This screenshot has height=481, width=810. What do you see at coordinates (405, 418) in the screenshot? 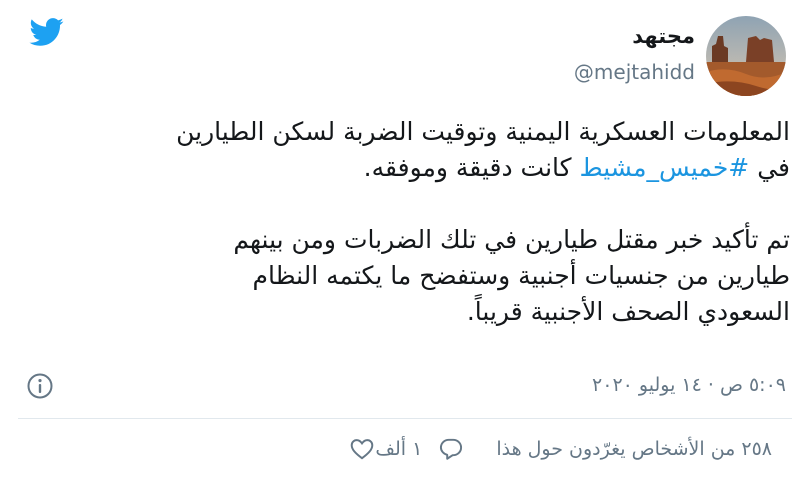
I see `divider` at bounding box center [405, 418].